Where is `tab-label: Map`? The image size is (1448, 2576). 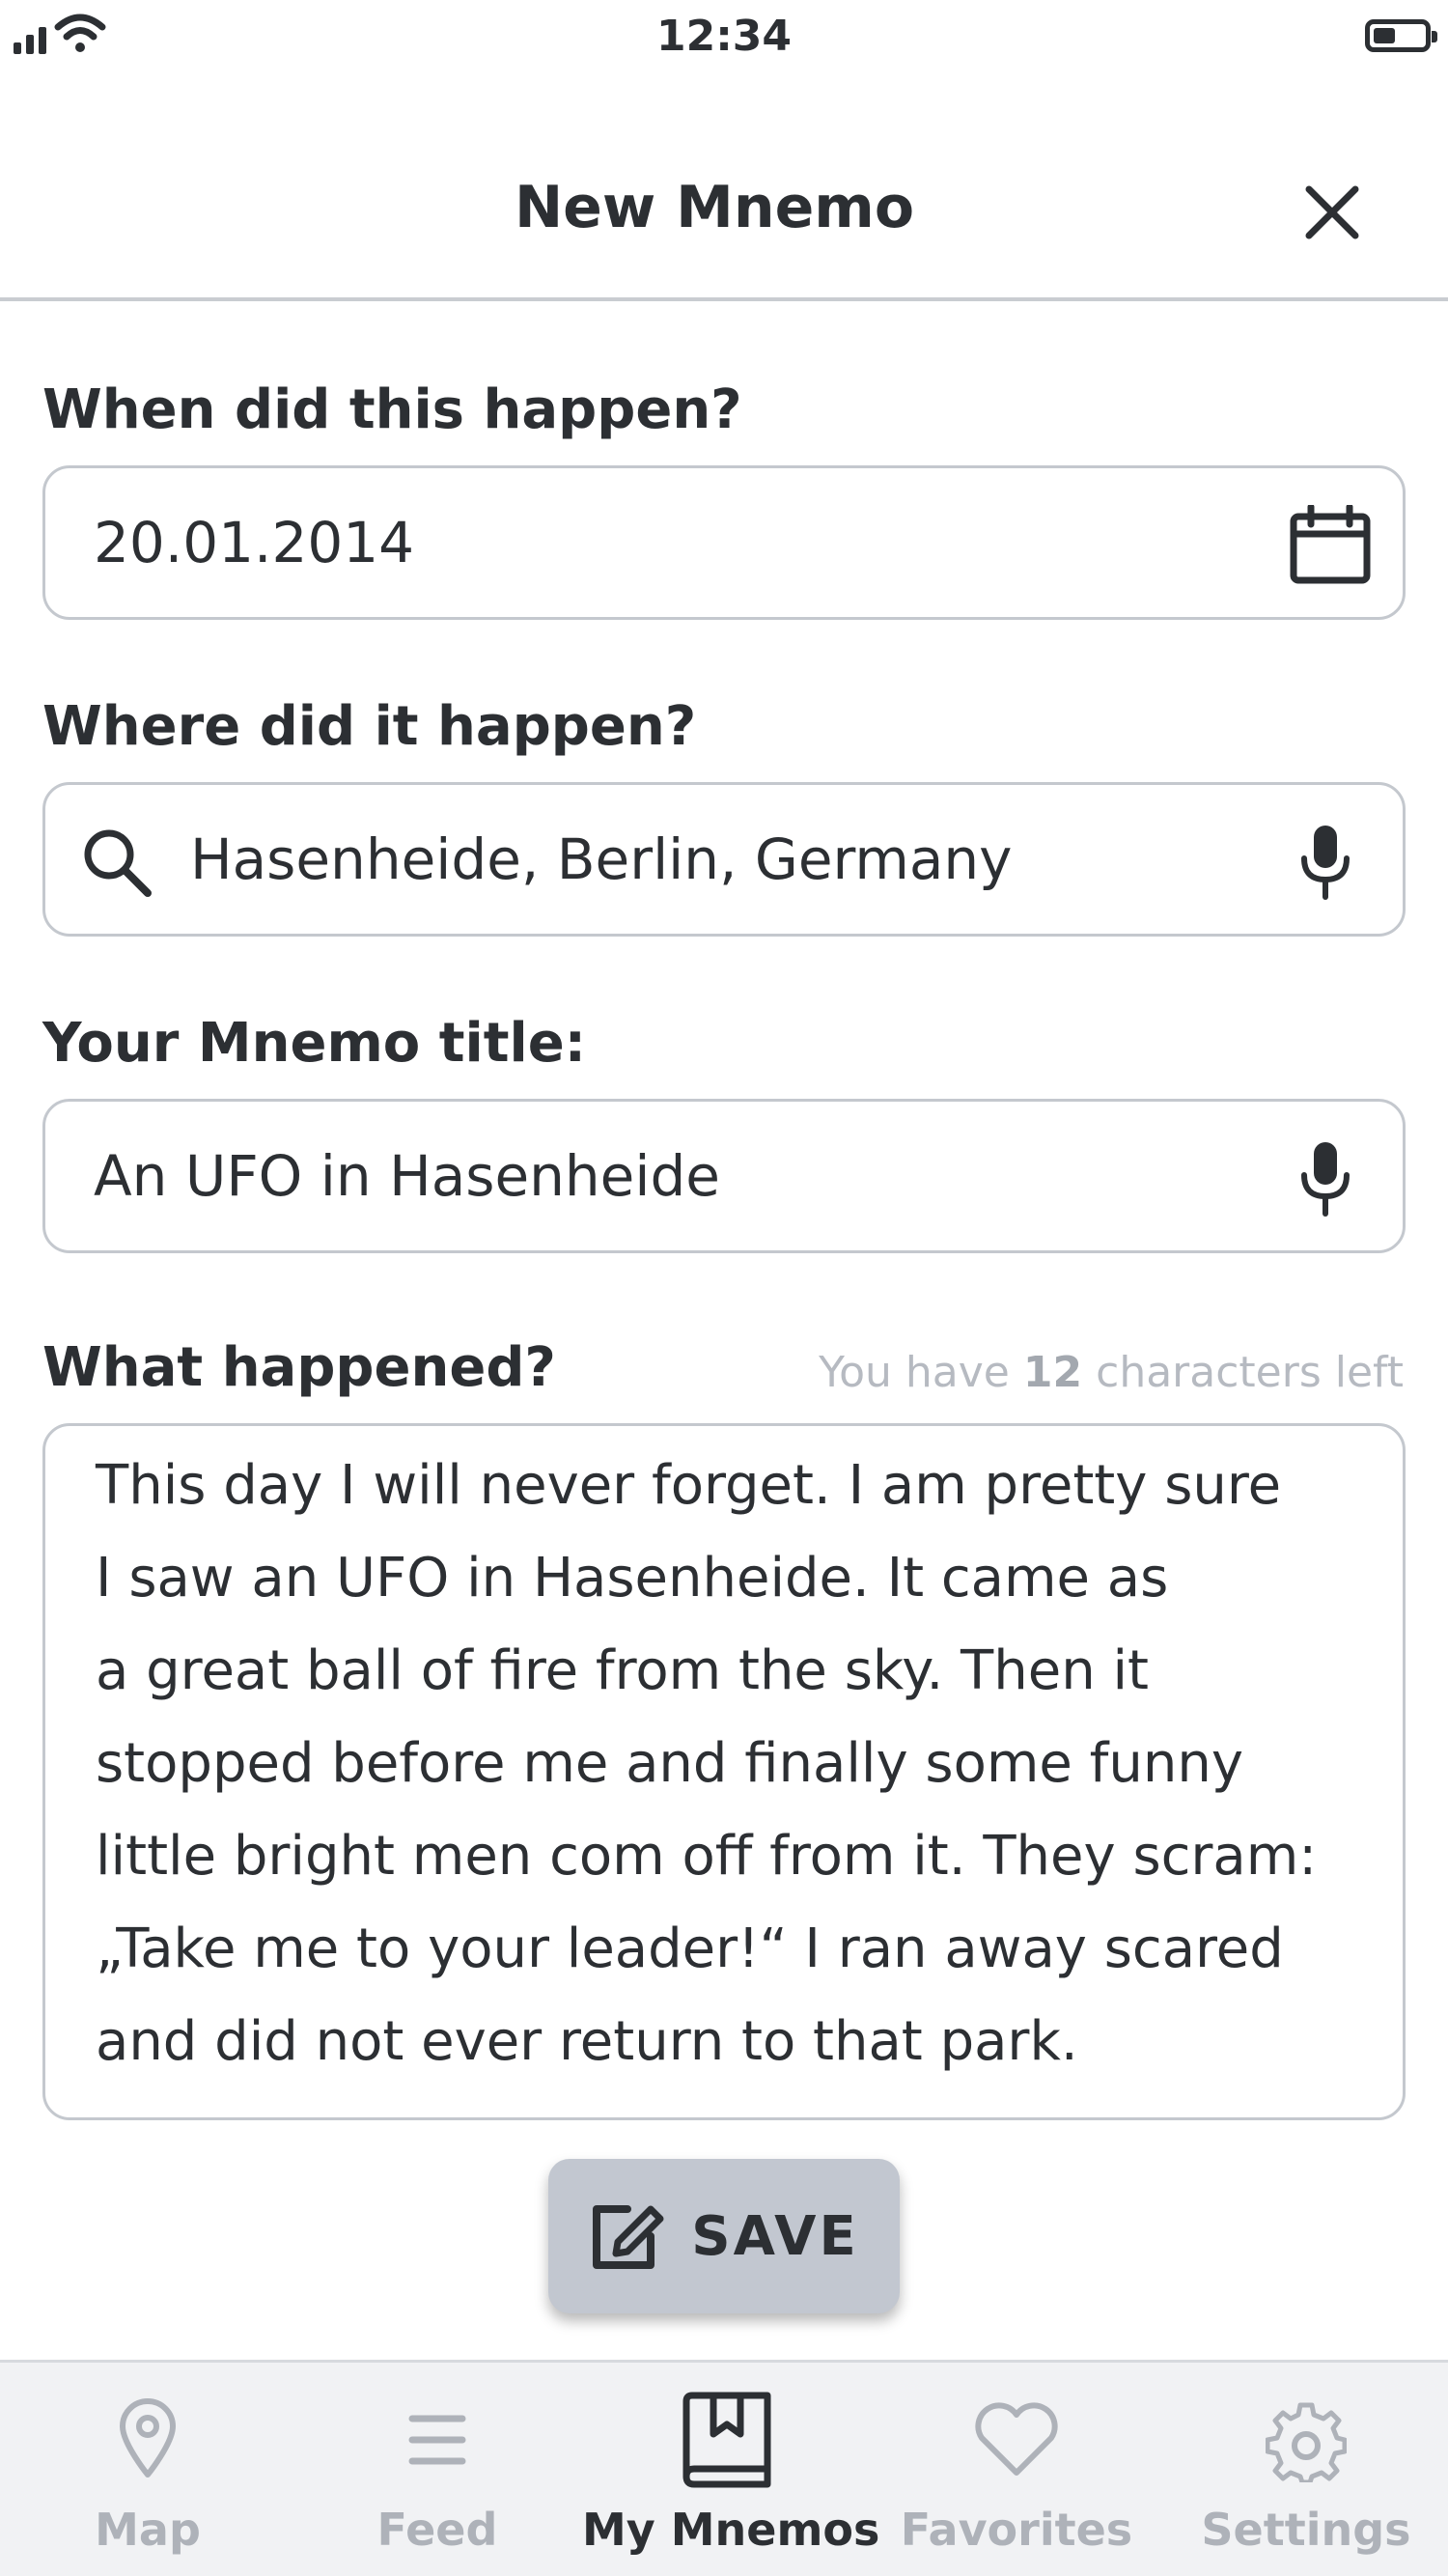
tab-label: Map is located at coordinates (148, 2530).